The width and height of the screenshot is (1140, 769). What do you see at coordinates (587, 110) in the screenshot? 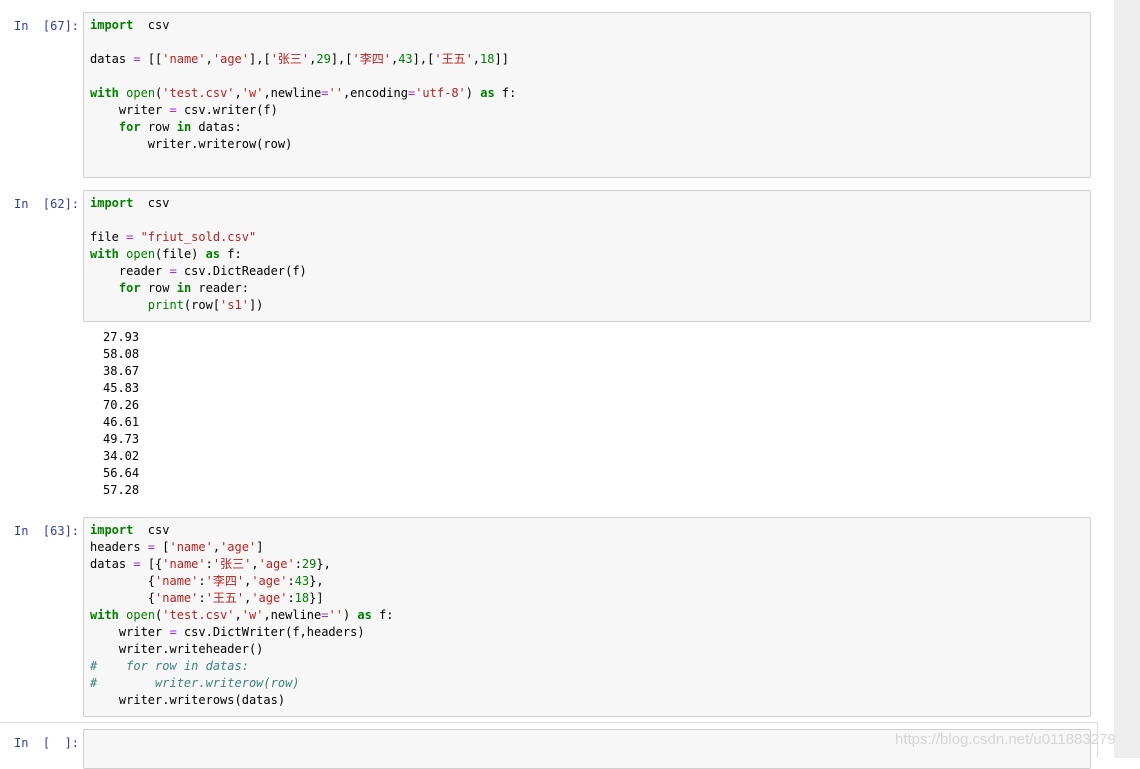
I see `code-line: writer = csv.writer(f)` at bounding box center [587, 110].